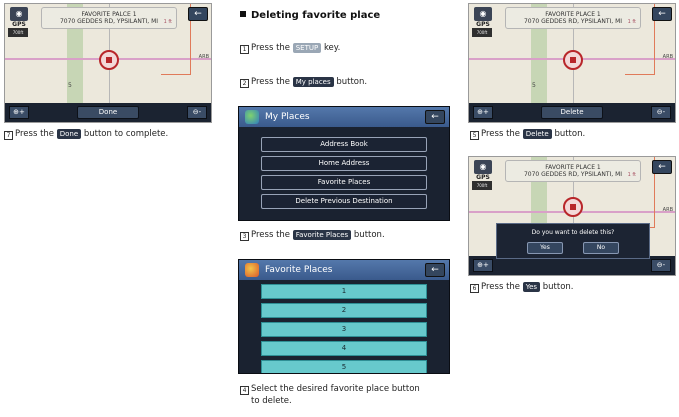 The width and height of the screenshot is (679, 417). I want to click on home-address-button: Home Address, so click(344, 163).